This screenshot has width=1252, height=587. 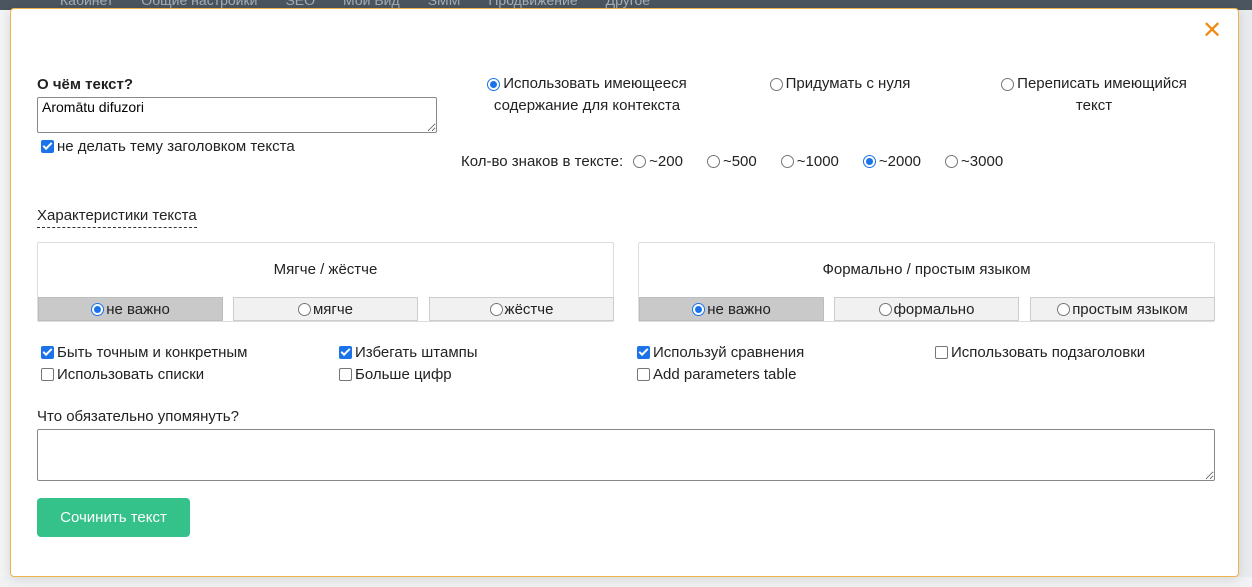 I want to click on tone-title: Мягче / жёстче, so click(x=325, y=269).